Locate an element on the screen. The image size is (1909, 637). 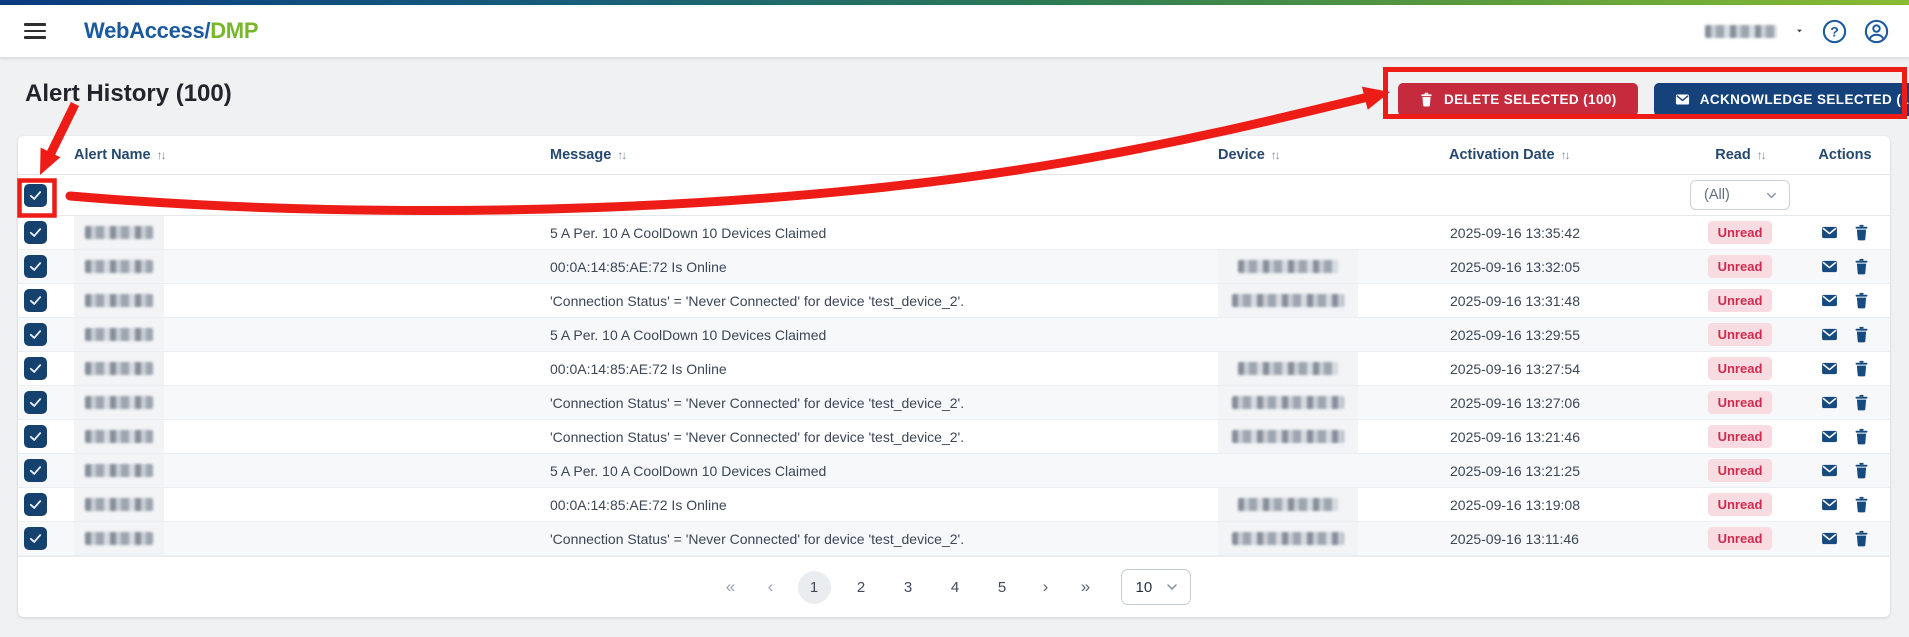
column-header-alert-name: Alert Name ↑↓ is located at coordinates (297, 155).